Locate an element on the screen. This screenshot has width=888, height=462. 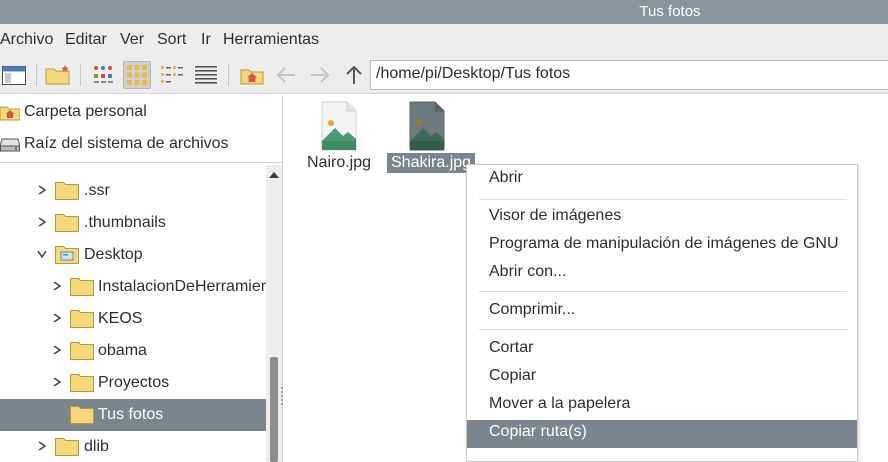
back-button is located at coordinates (286, 75).